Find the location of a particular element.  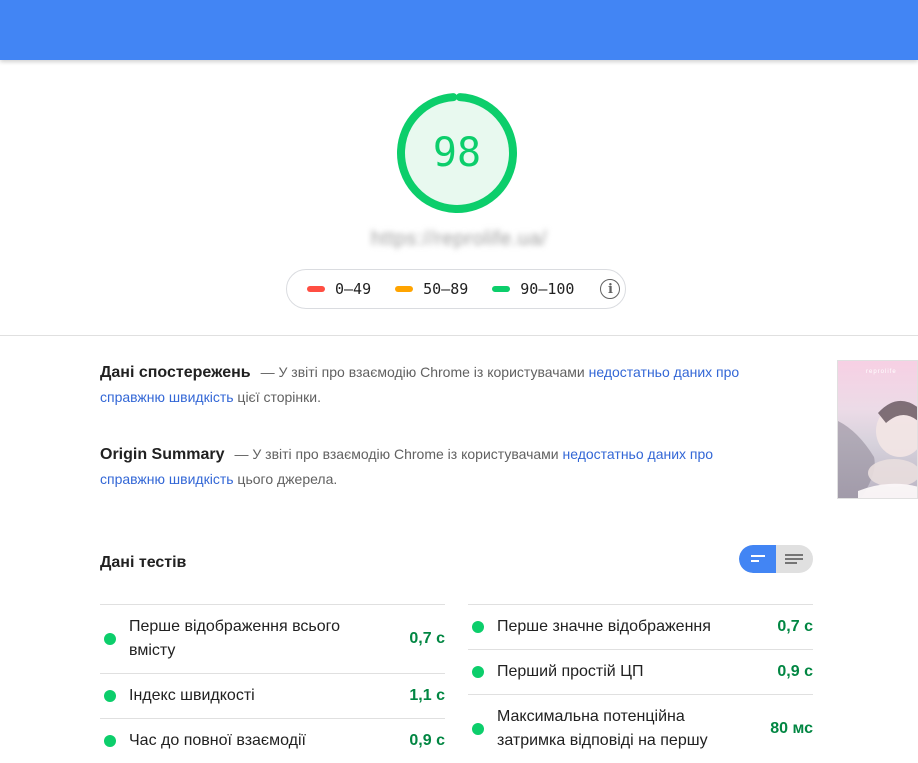

score-gauge: 98 is located at coordinates (457, 153).